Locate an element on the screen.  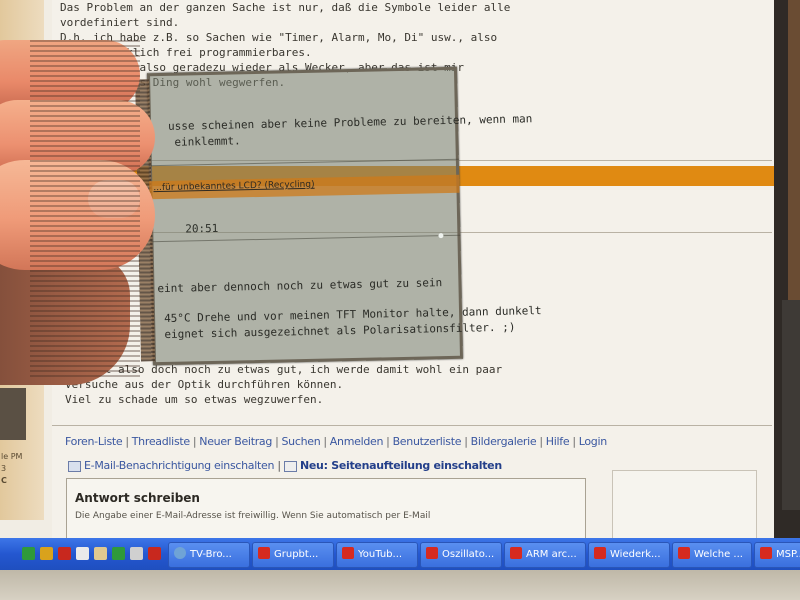
footer-link: Bildergalerie is located at coordinates (504, 441).